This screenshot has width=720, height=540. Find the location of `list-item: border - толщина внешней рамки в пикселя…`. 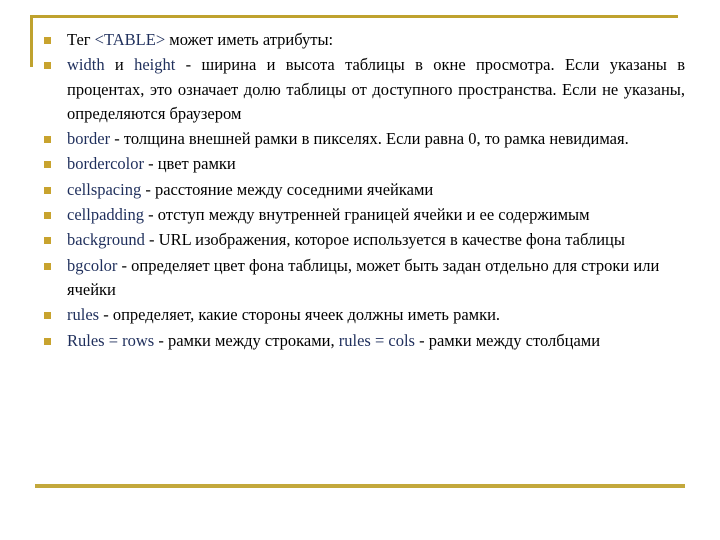

list-item: border - толщина внешней рамки в пикселя… is located at coordinates (362, 139).